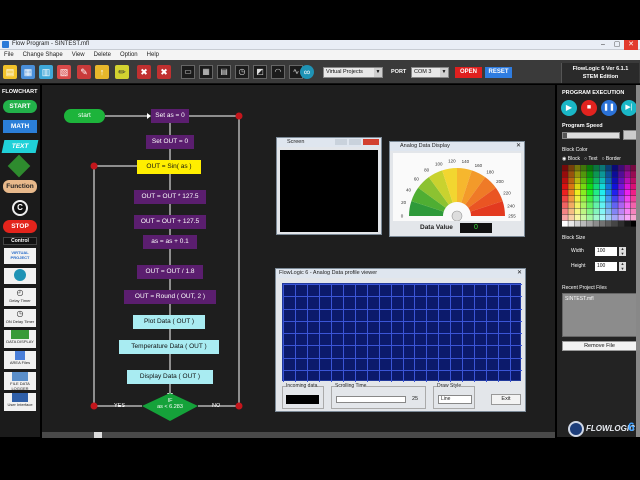 Image resolution: width=640 pixels, height=480 pixels. I want to click on radio-block: ◉ Block, so click(571, 159).